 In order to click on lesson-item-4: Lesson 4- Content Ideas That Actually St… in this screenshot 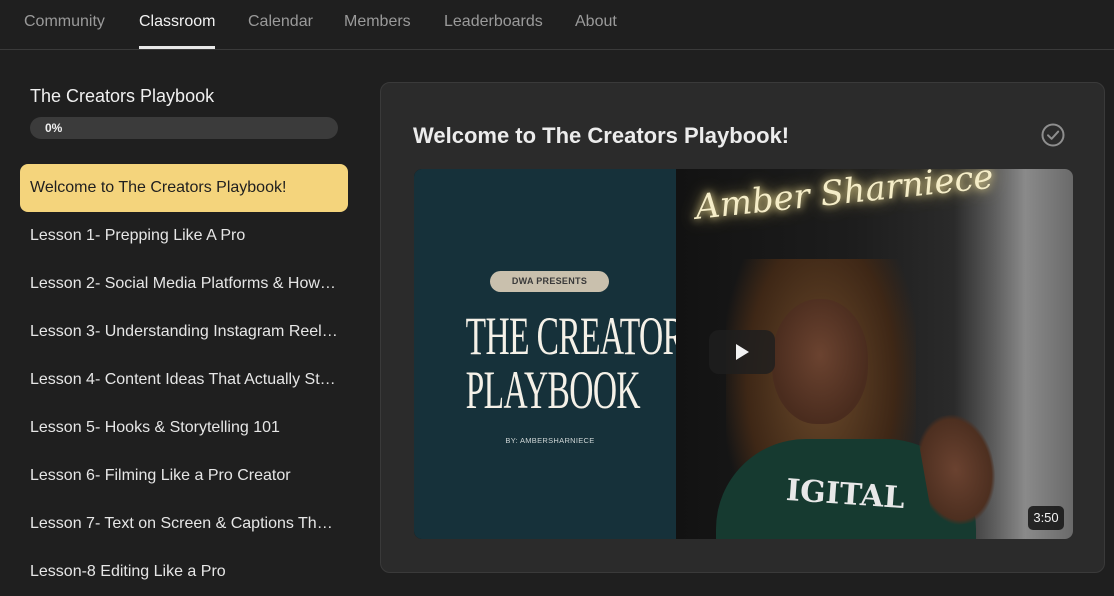, I will do `click(184, 380)`.